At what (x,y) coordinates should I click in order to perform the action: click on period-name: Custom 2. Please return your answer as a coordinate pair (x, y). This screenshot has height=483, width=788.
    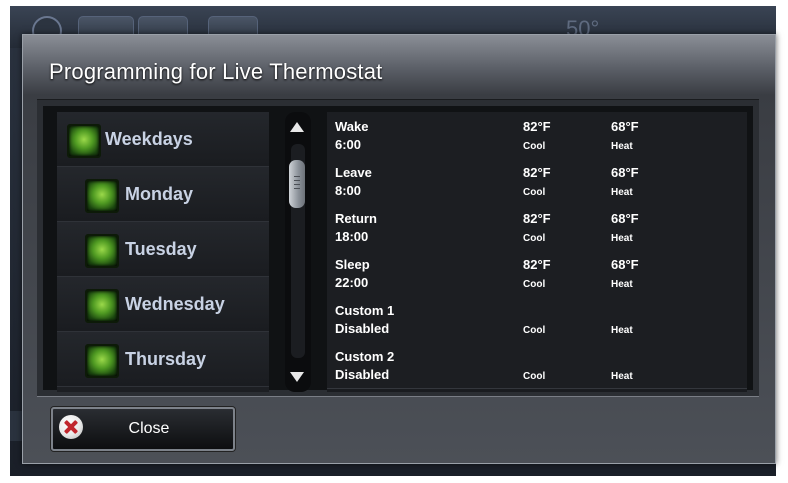
    Looking at the image, I should click on (365, 356).